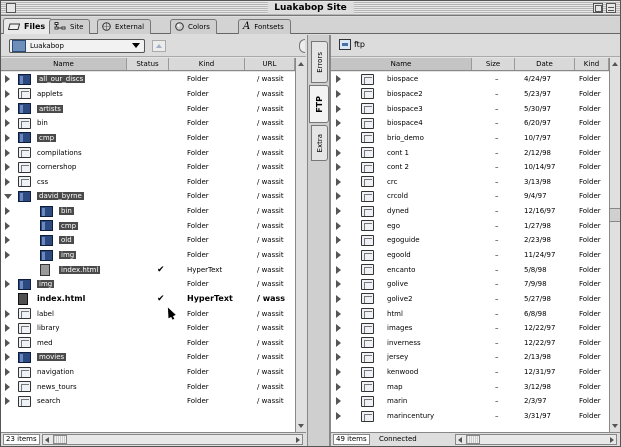  I want to click on ftp-scroll-thumb, so click(615, 215).